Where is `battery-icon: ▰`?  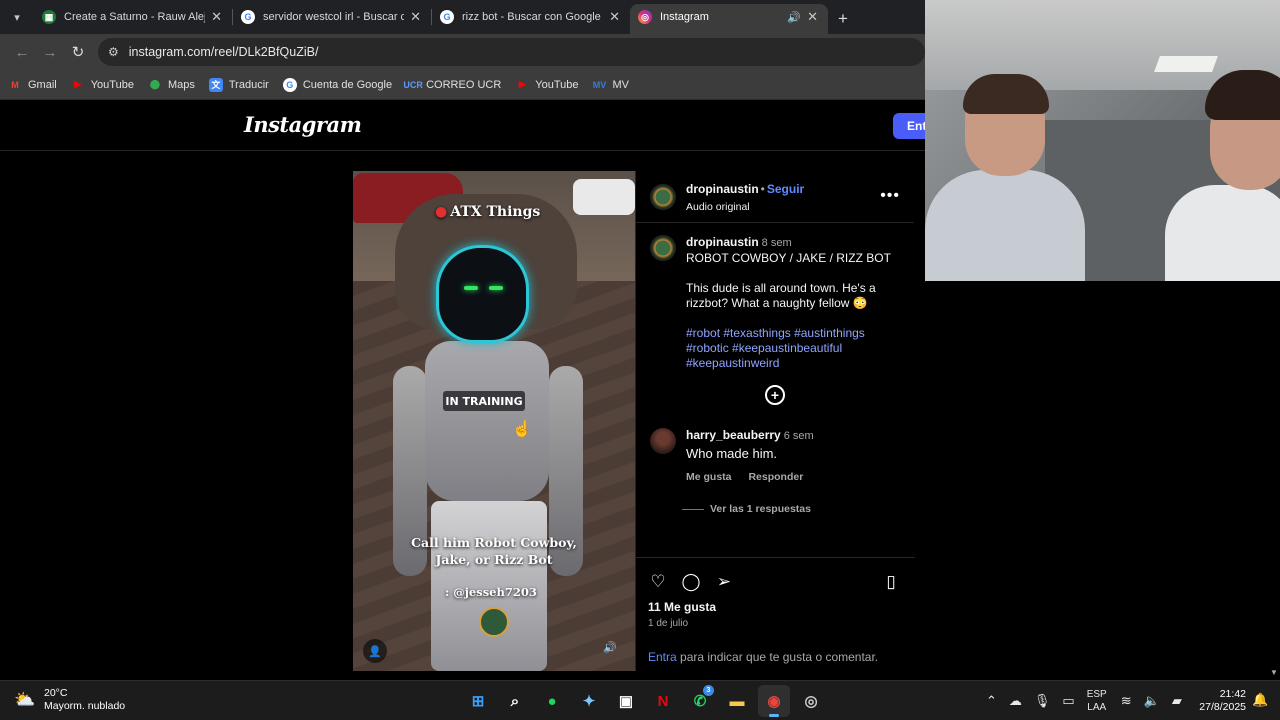
battery-icon: ▰ is located at coordinates (1177, 701).